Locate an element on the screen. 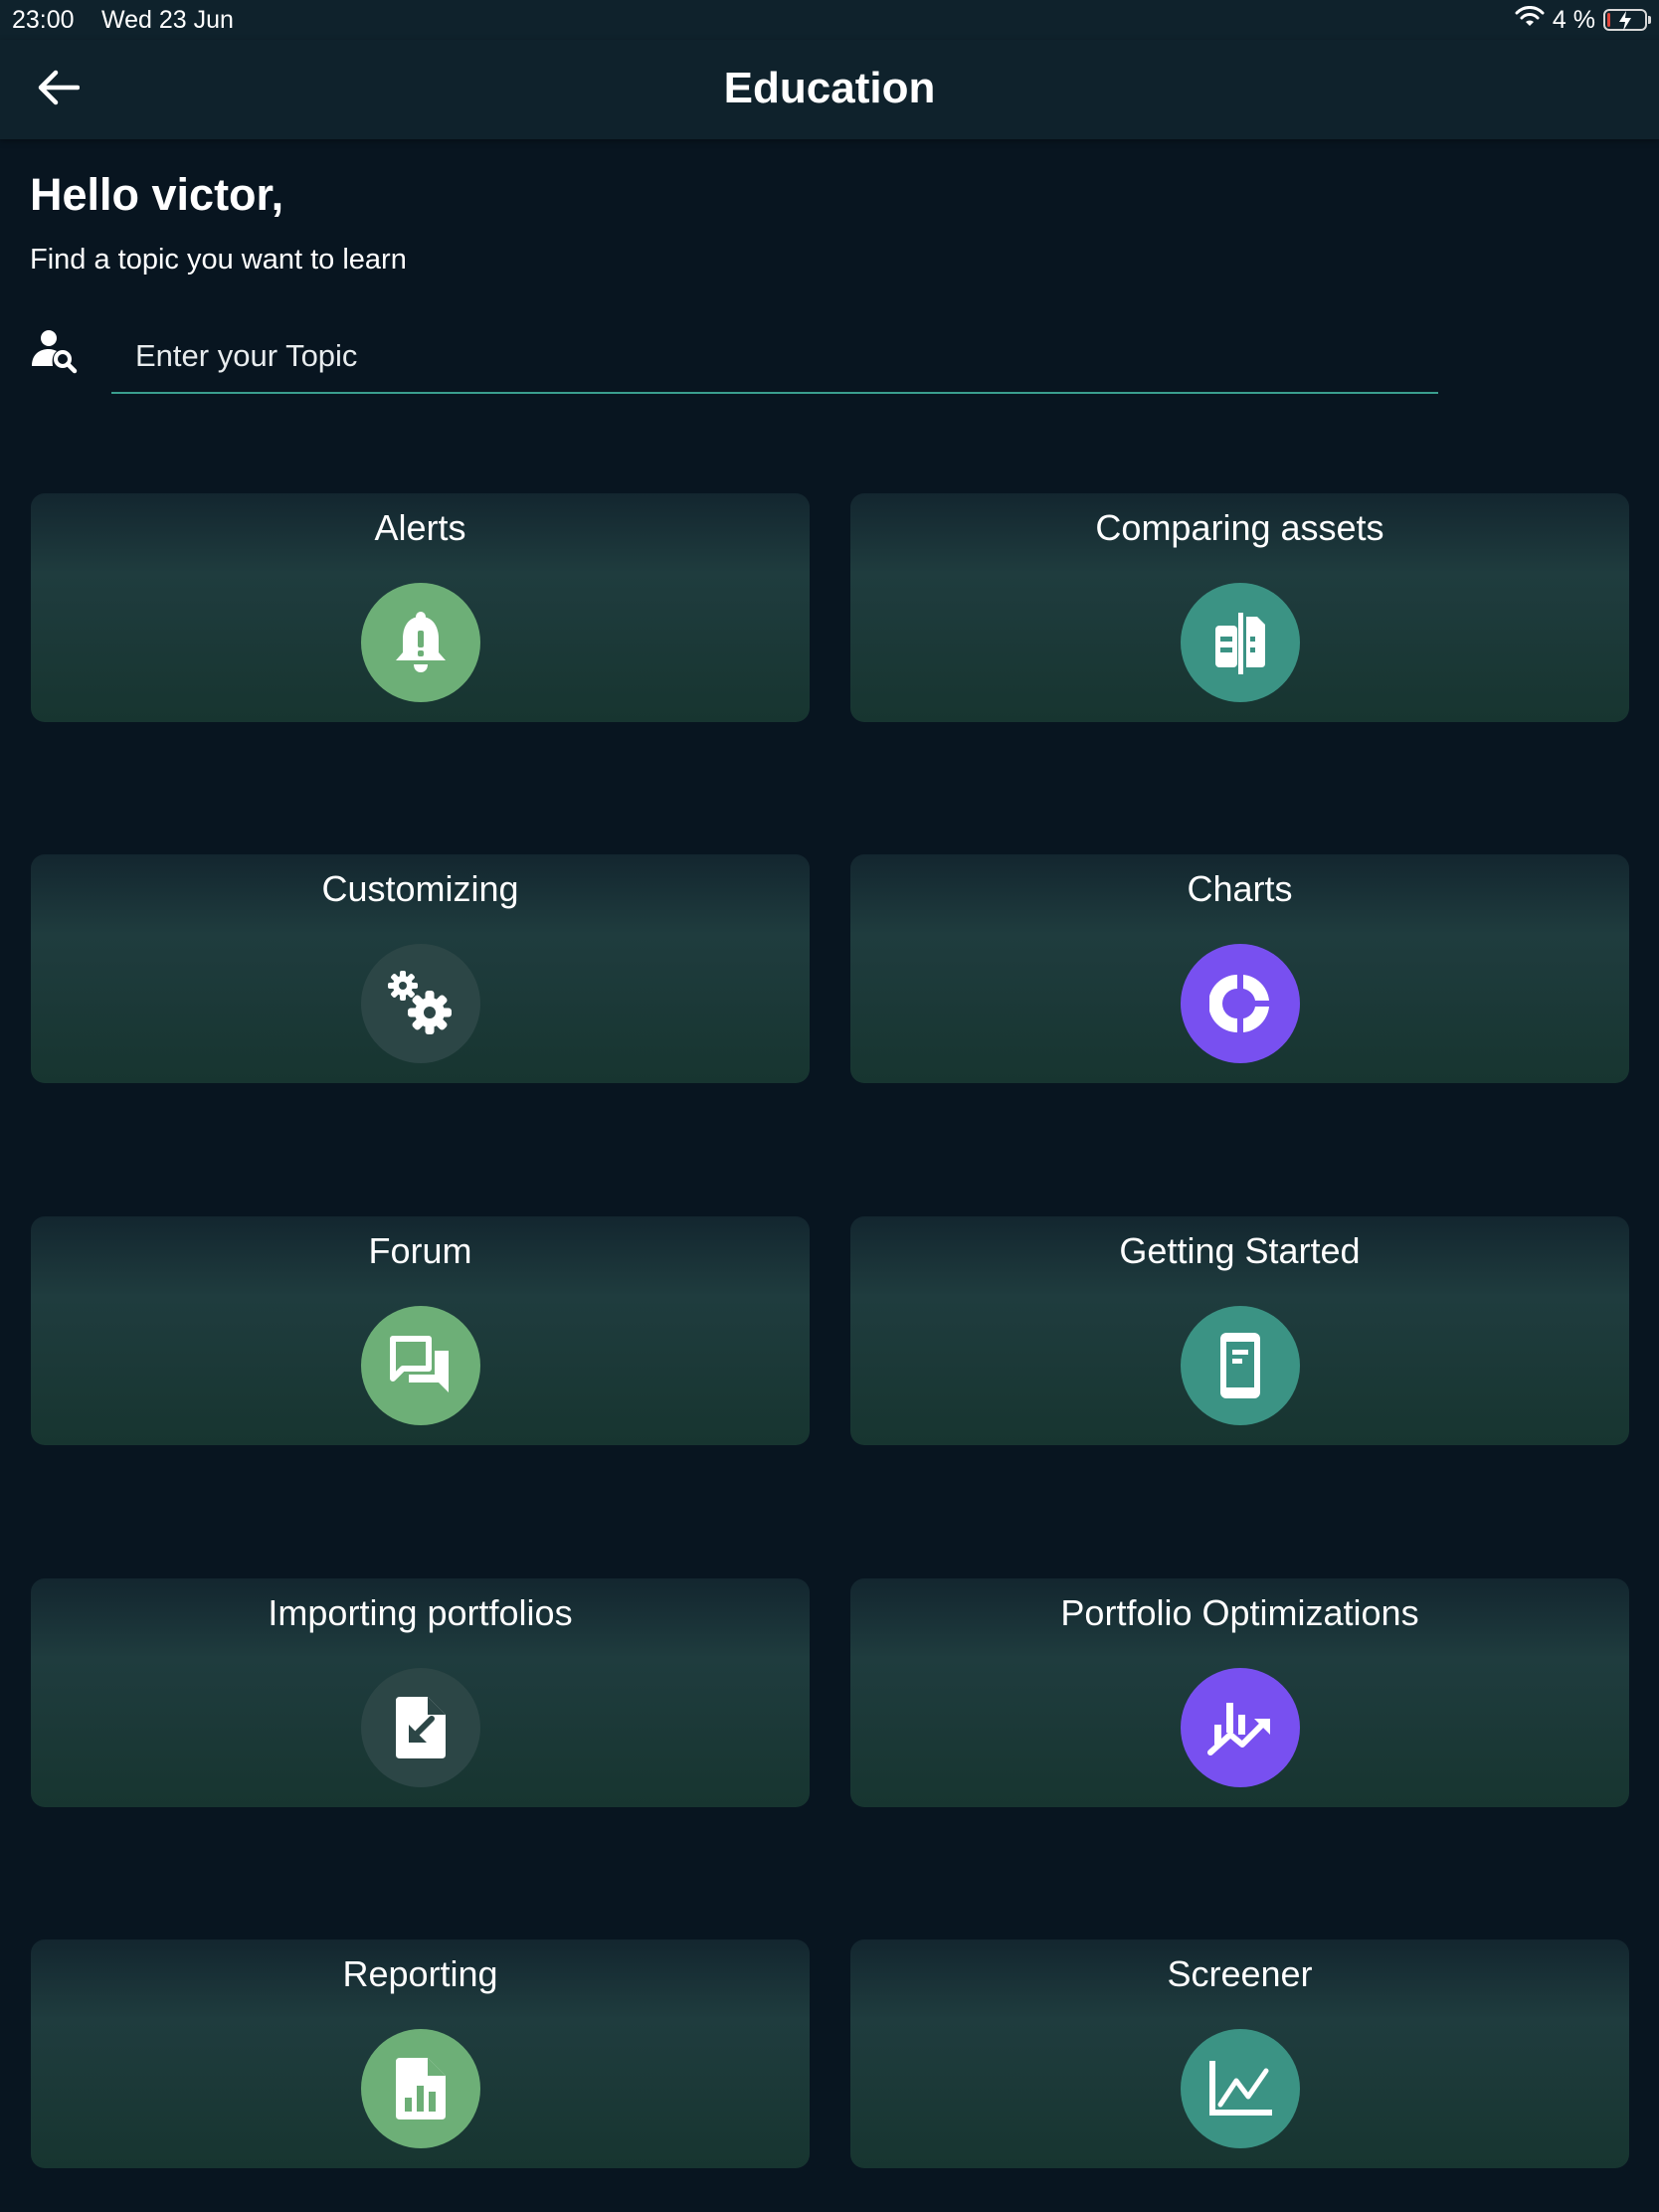 Image resolution: width=1659 pixels, height=2212 pixels. topic-card-title: Getting Started is located at coordinates (1240, 1250).